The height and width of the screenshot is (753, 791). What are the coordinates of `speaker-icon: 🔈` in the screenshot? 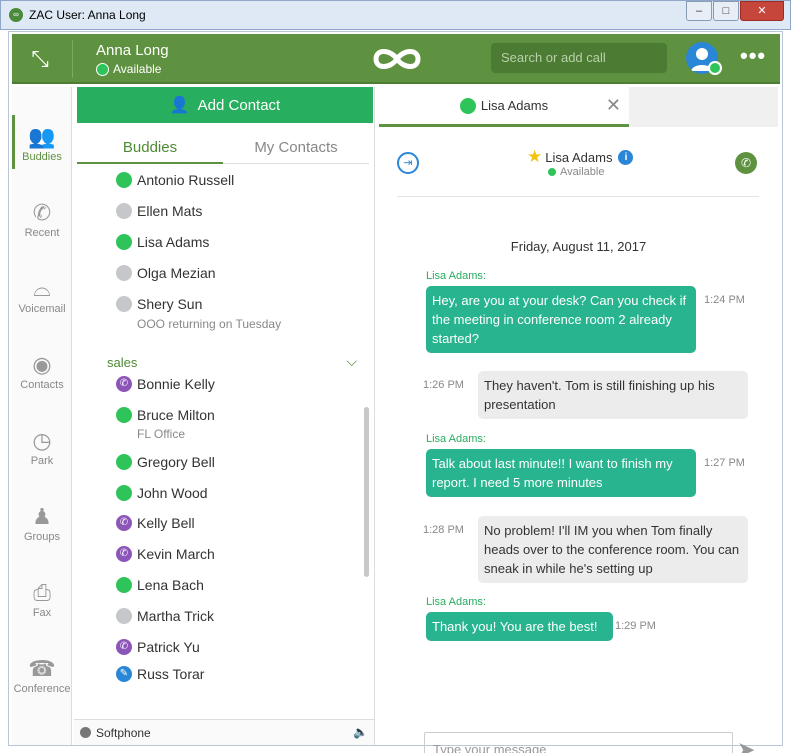 It's located at (360, 732).